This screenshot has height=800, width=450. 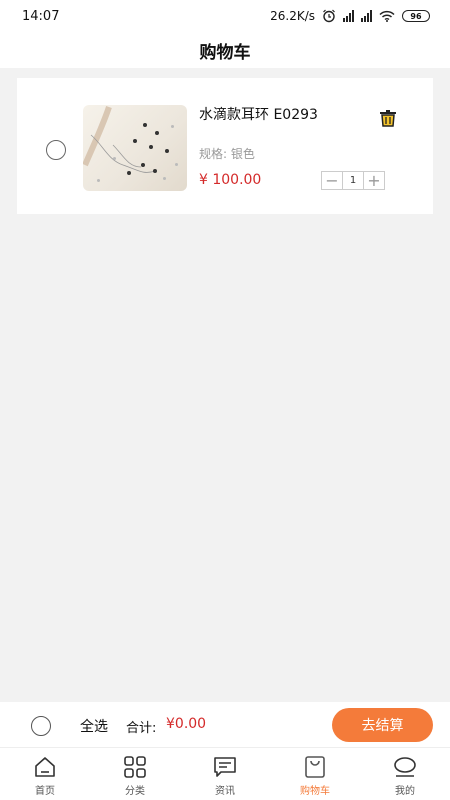 I want to click on grid-icon, so click(x=135, y=767).